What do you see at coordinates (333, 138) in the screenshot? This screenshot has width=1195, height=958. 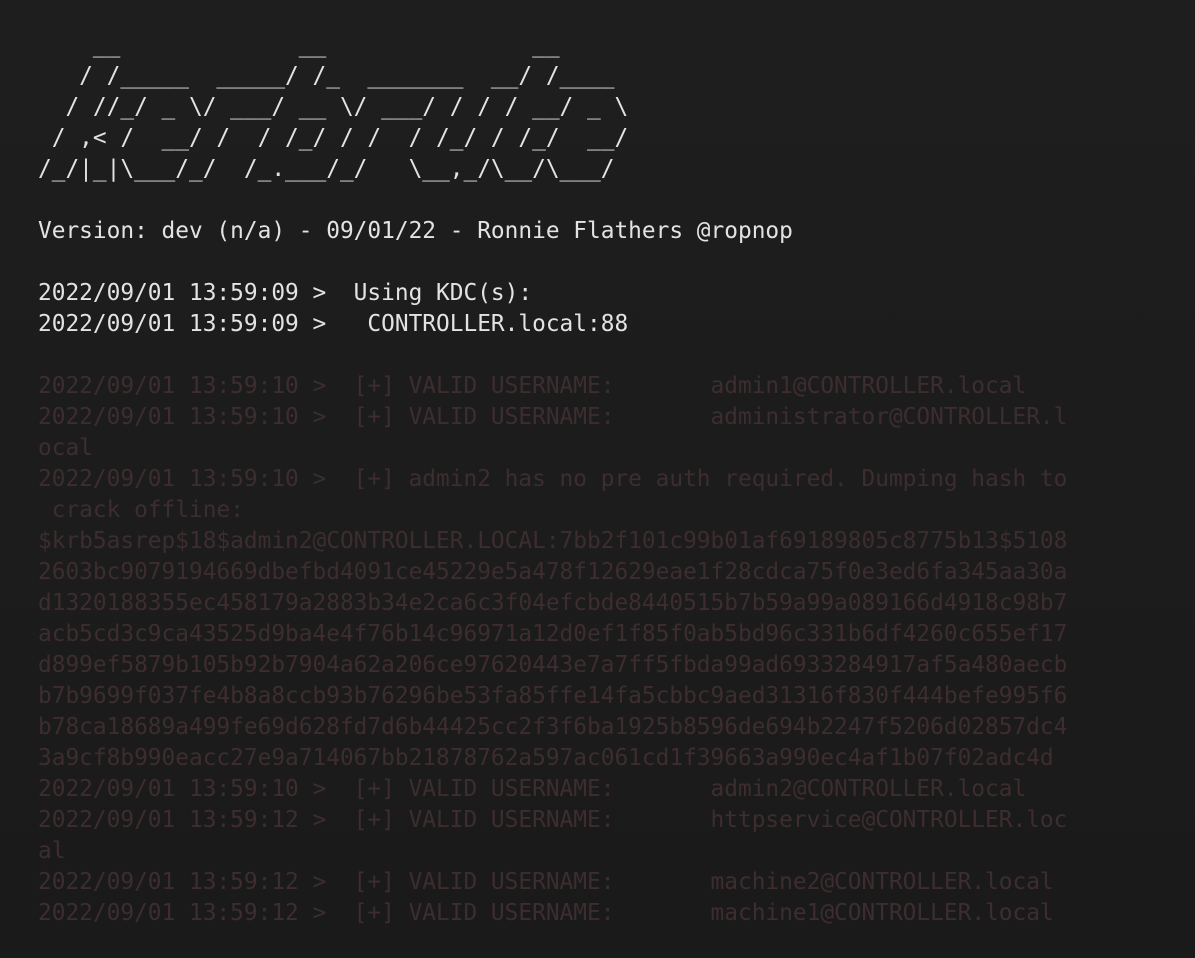 I see `ascii-banner-line: / ,< / __/ / / /_/ / / / /_/ / /_/ __/` at bounding box center [333, 138].